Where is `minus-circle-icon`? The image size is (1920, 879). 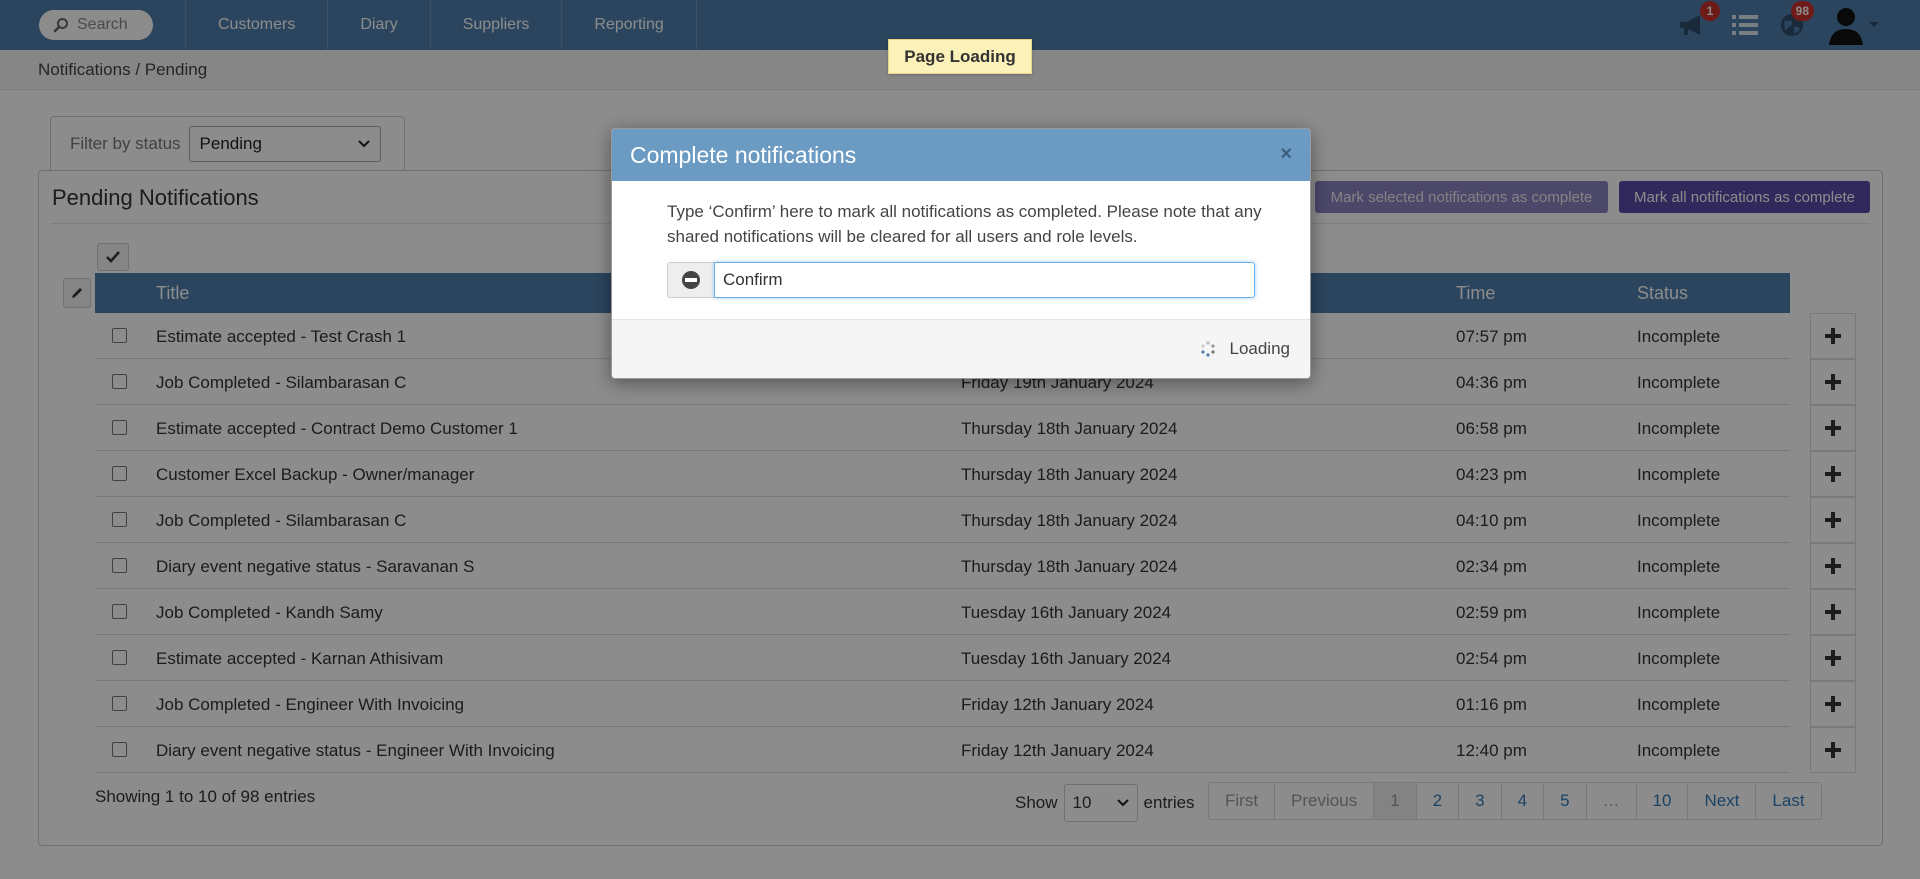 minus-circle-icon is located at coordinates (691, 280).